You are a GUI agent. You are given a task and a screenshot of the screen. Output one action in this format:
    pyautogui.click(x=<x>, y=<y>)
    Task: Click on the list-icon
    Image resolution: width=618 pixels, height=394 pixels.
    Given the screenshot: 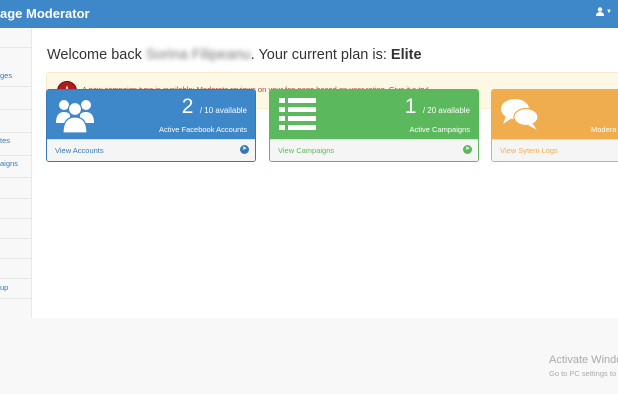 What is the action you would take?
    pyautogui.click(x=297, y=114)
    